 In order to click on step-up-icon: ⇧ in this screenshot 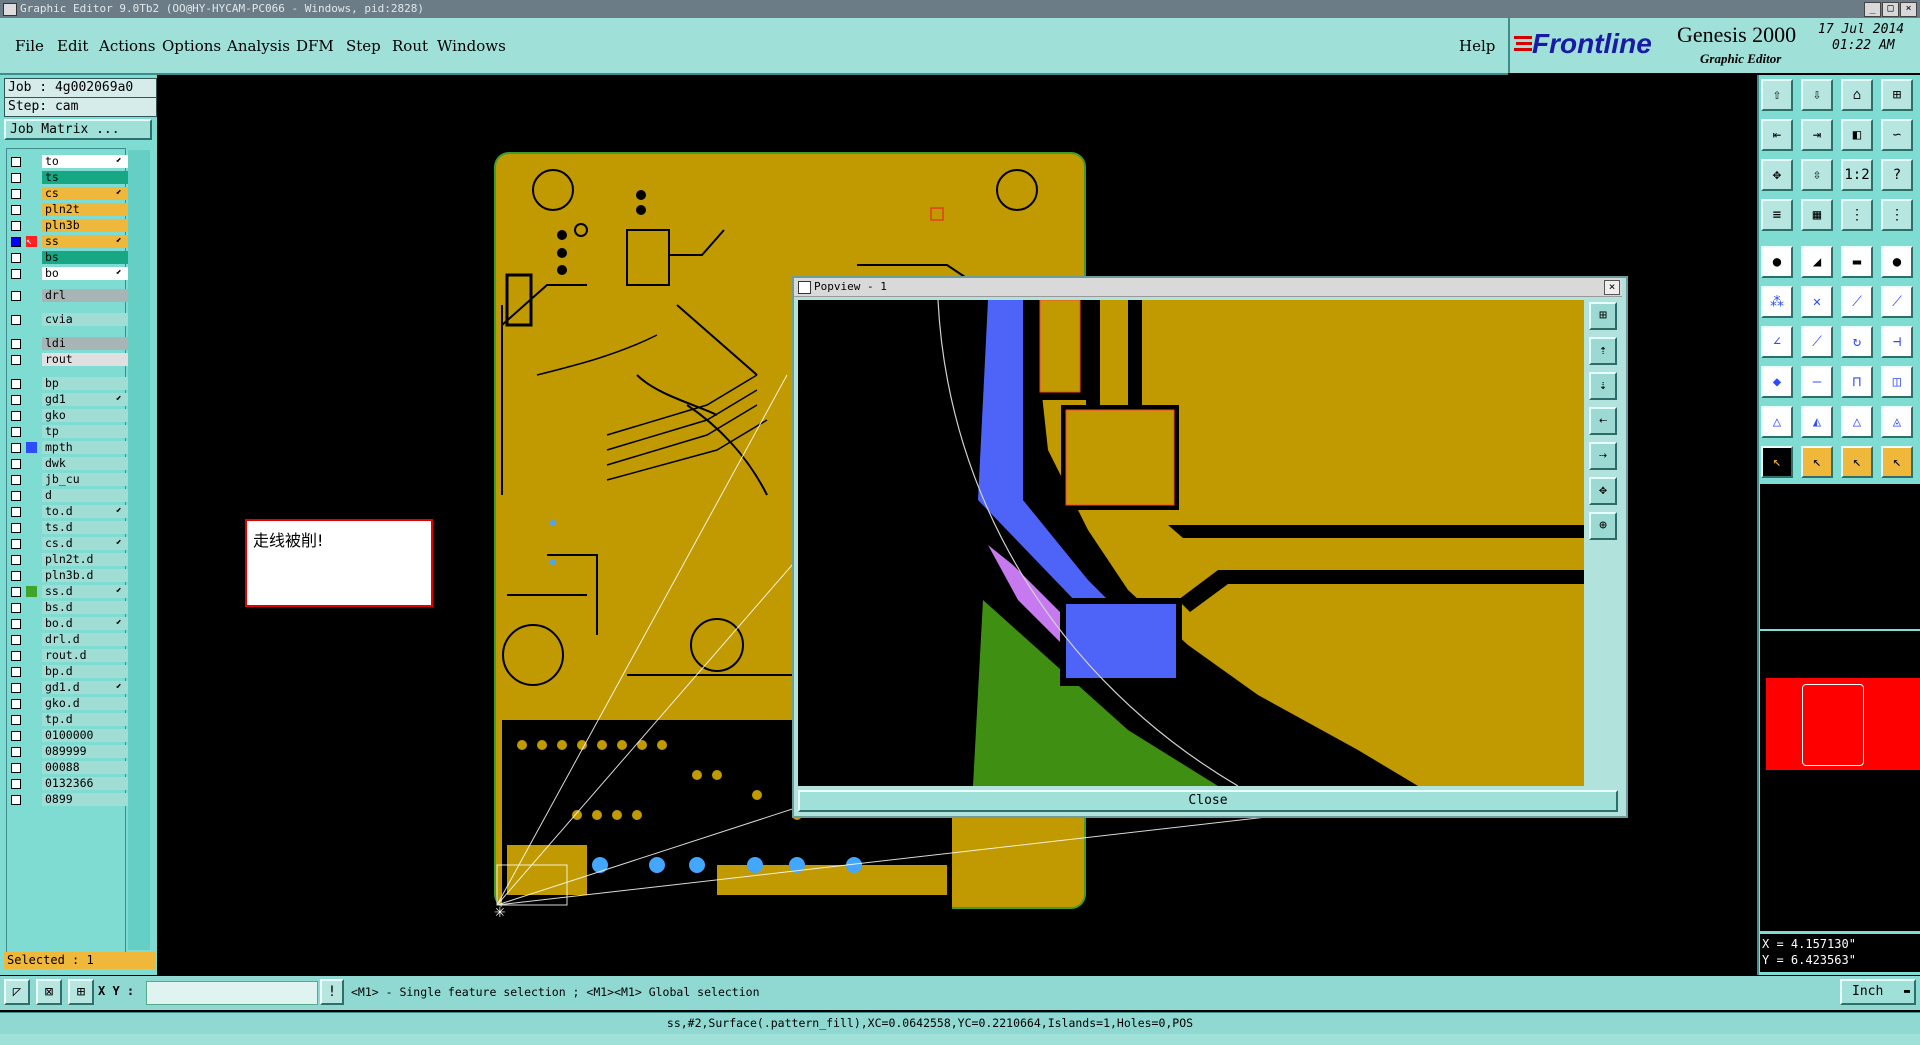, I will do `click(1777, 95)`.